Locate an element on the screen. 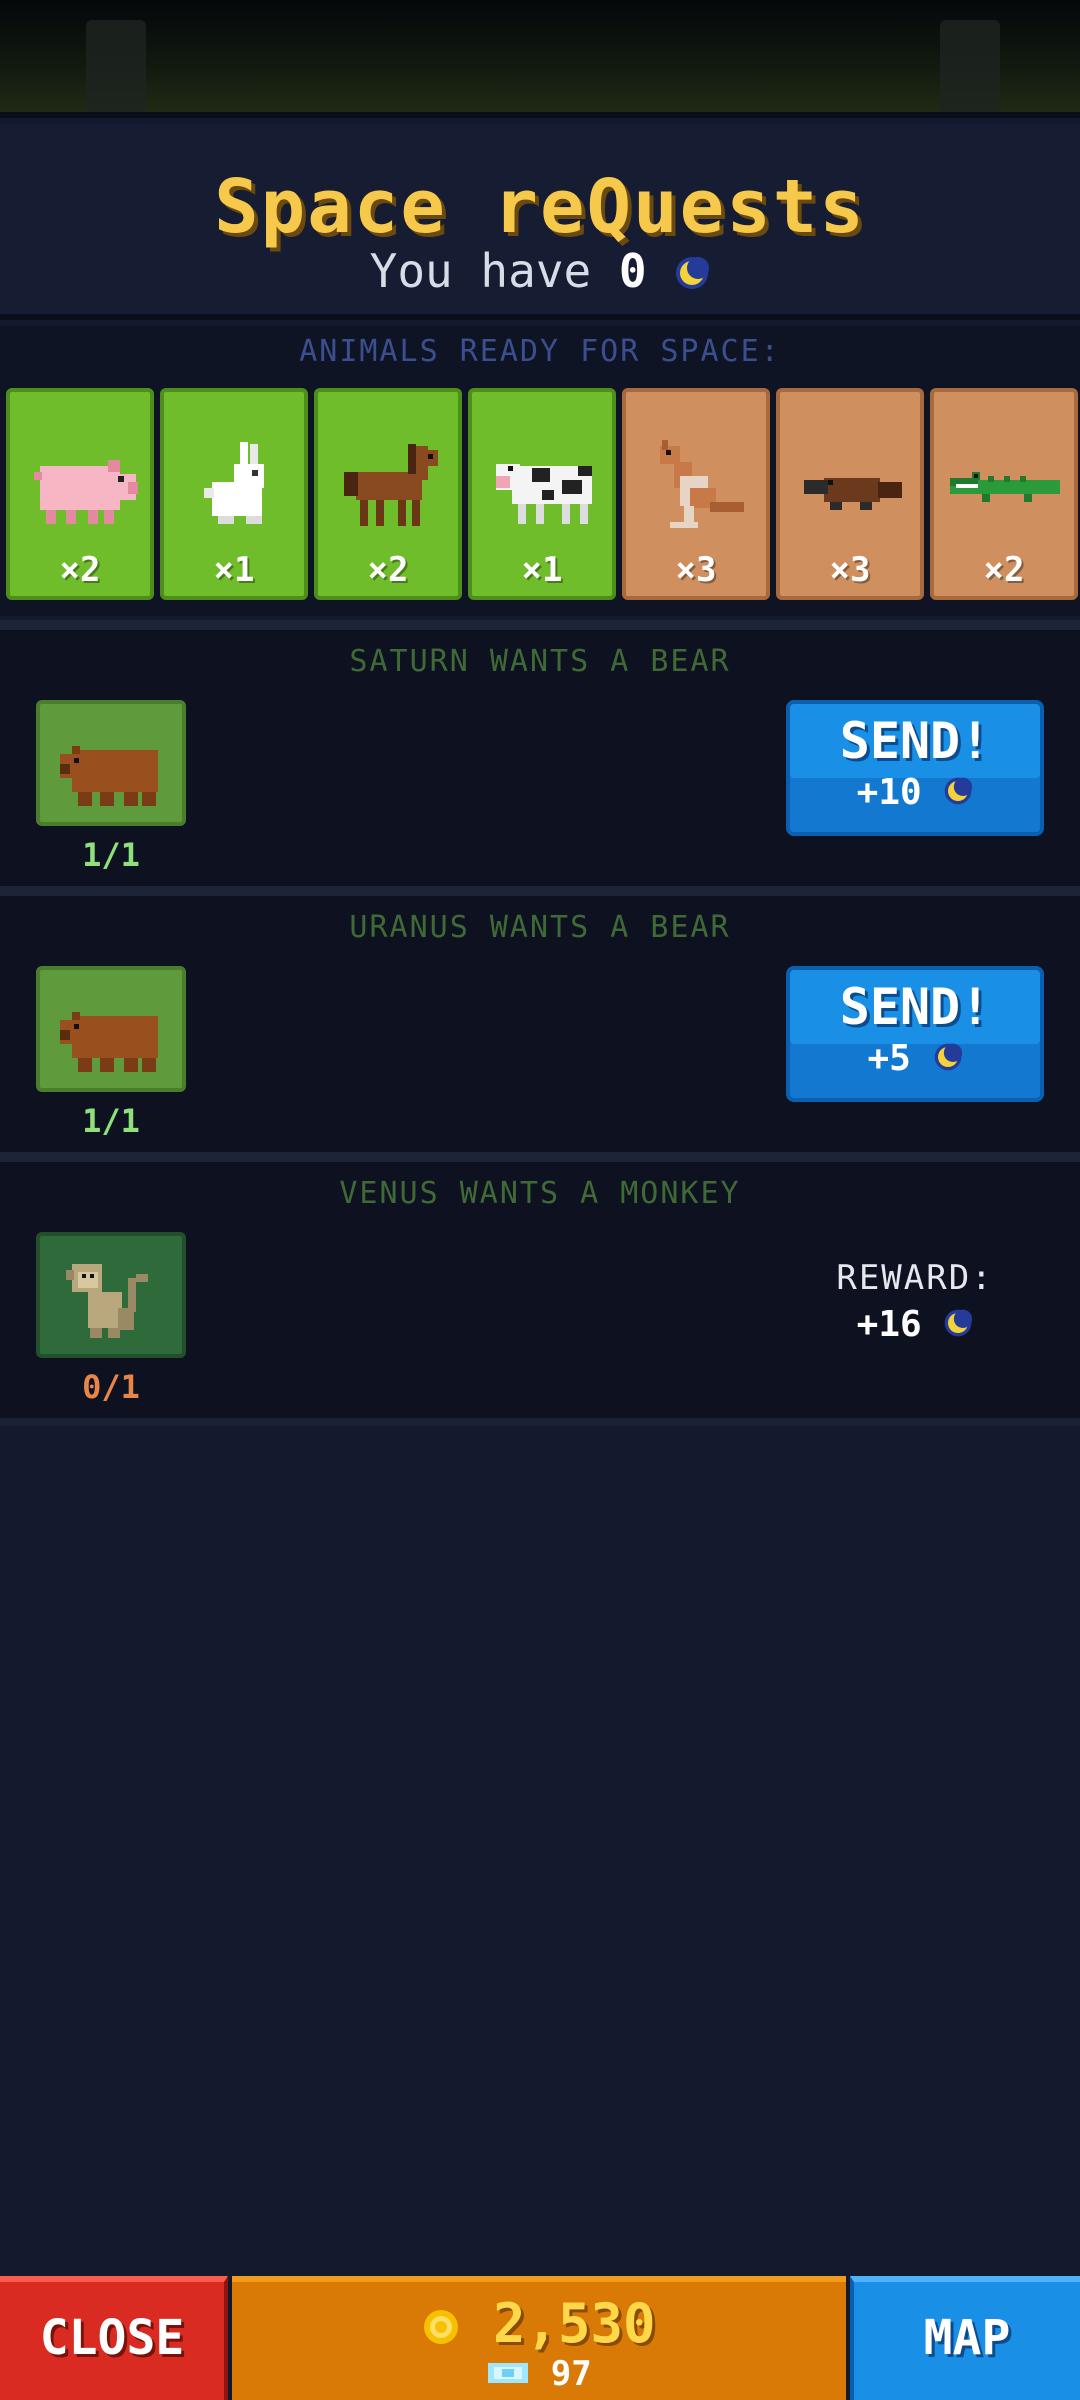  request-row: SATURN WANTS A BEAR 1/1 SEND! +10 is located at coordinates (540, 758).